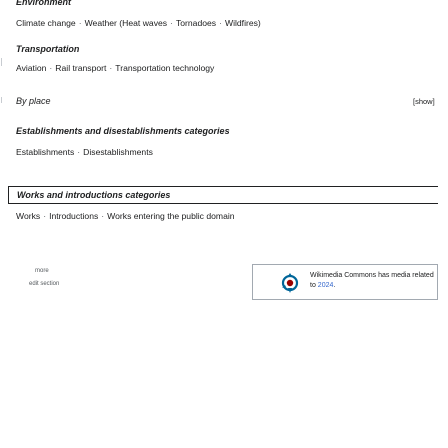  What do you see at coordinates (48, 49) in the screenshot?
I see `transportation-heading: Transportation` at bounding box center [48, 49].